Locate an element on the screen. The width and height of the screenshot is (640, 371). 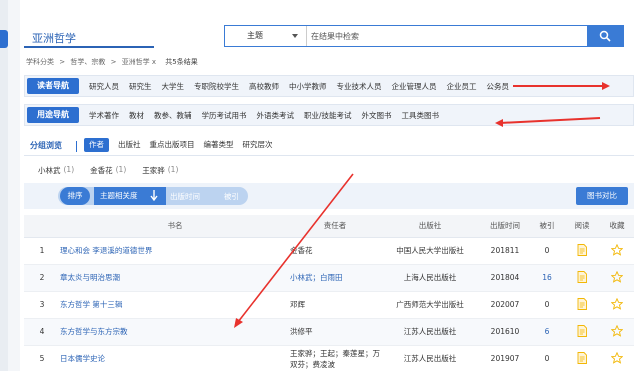
table-row: 4 东方哲学与东方宗教 洪修平 江苏人民出版社 201610 6 is located at coordinates (329, 332).